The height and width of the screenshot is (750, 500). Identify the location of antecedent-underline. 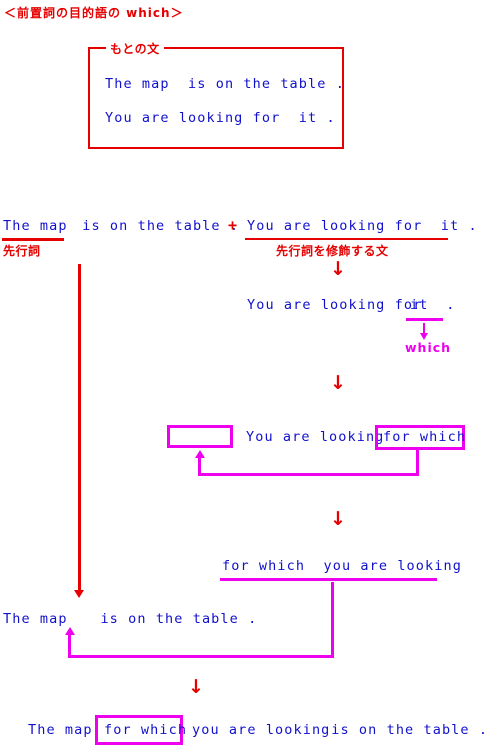
(33, 239).